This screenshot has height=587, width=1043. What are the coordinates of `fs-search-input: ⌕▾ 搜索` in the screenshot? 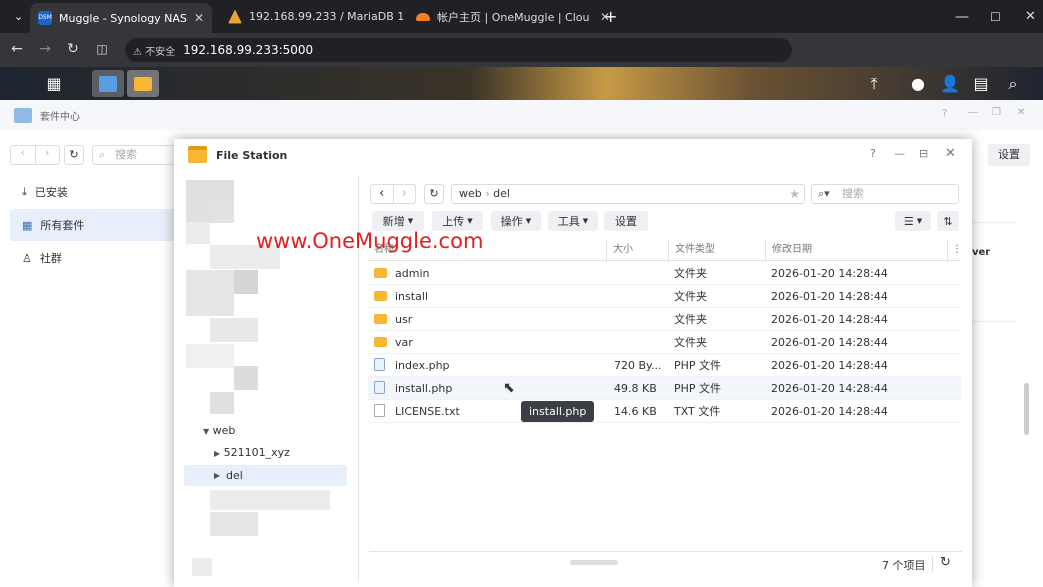 It's located at (885, 194).